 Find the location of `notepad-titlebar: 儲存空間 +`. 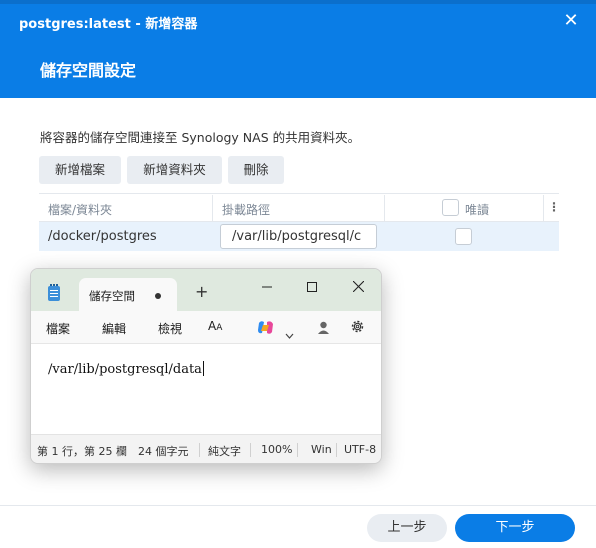

notepad-titlebar: 儲存空間 + is located at coordinates (206, 290).